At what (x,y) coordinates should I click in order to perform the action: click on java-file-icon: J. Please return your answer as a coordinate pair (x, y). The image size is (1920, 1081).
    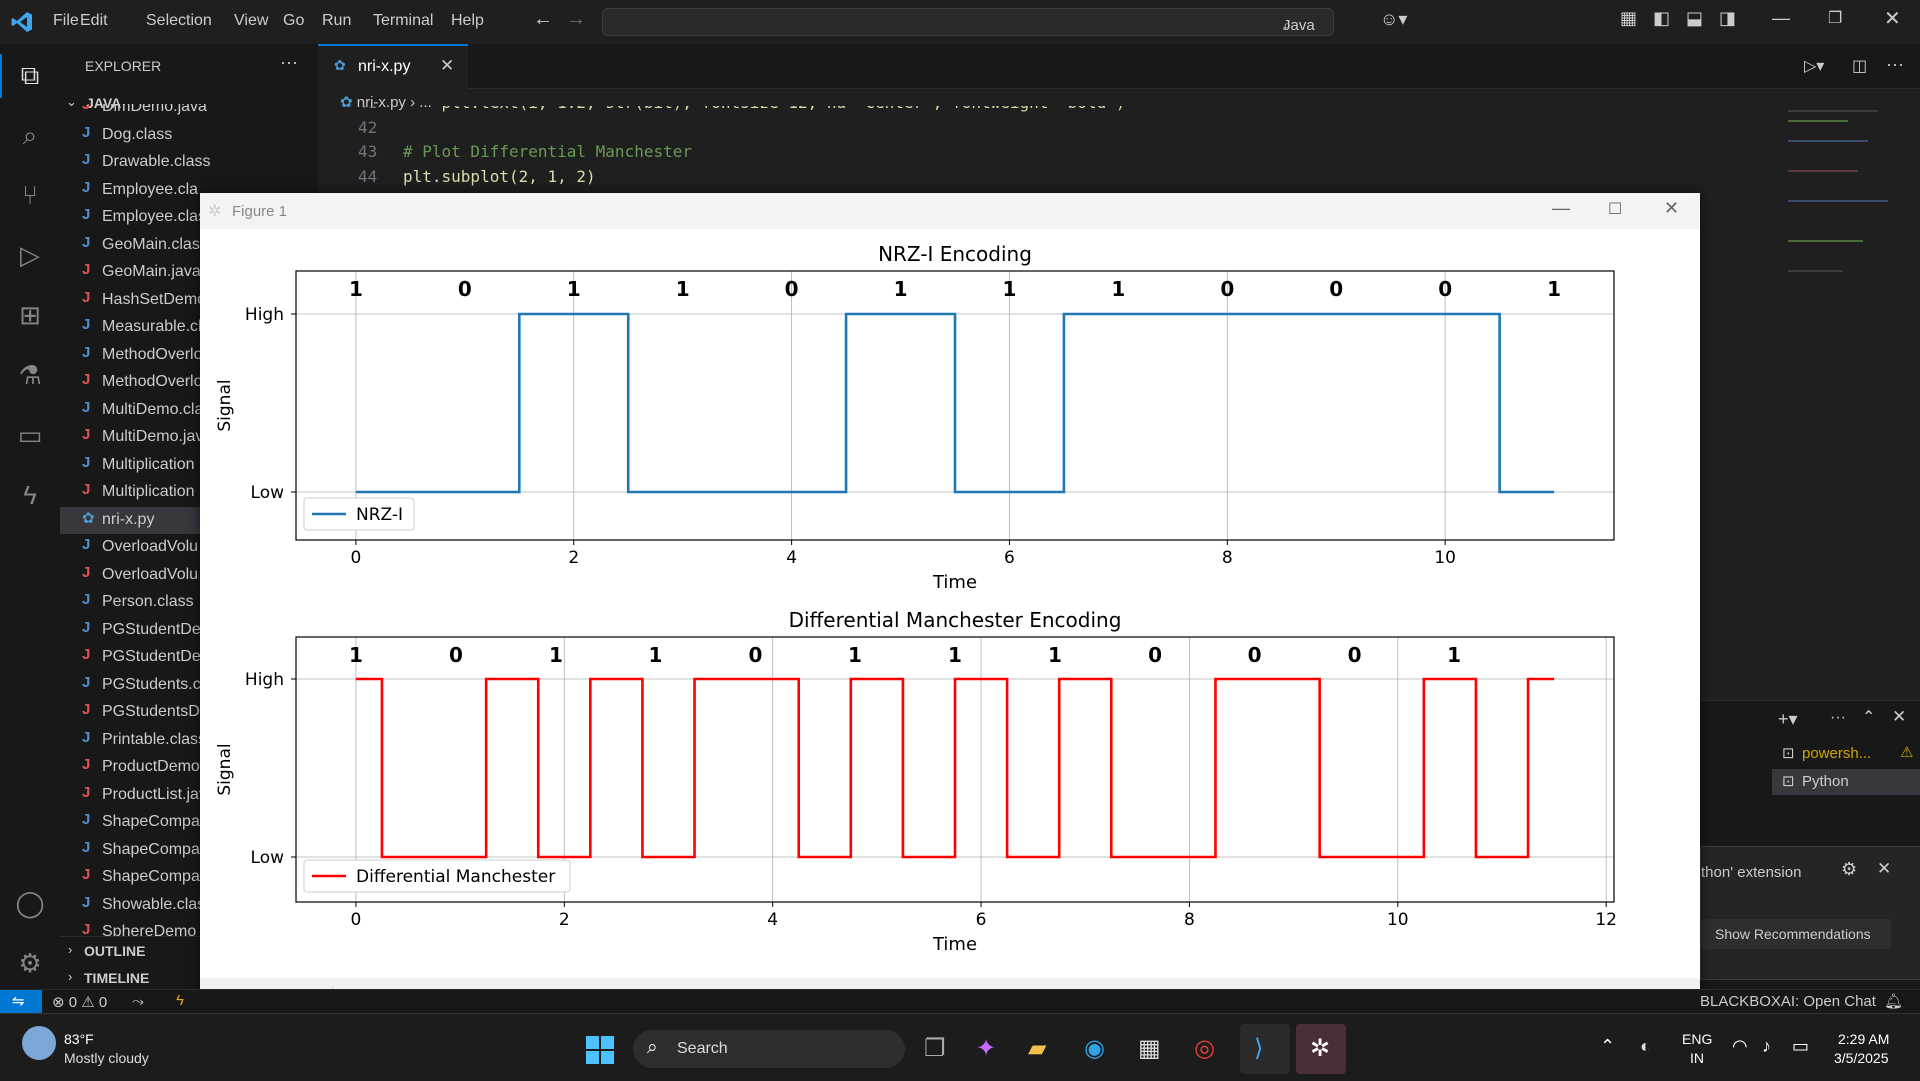
    Looking at the image, I should click on (86, 874).